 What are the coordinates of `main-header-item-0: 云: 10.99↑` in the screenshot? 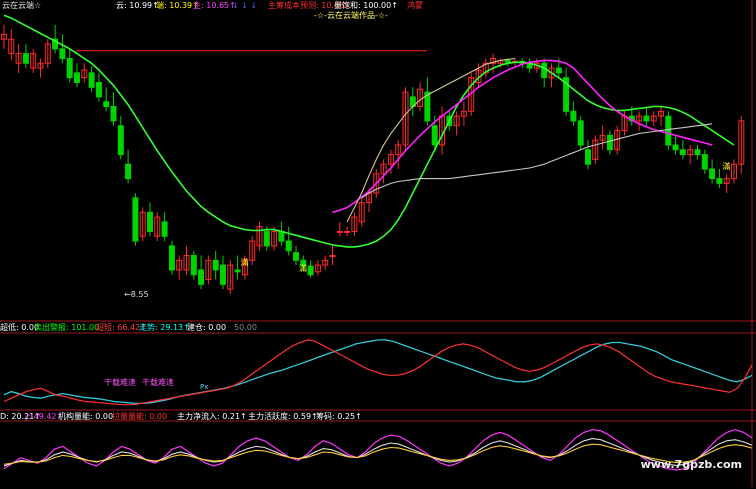 It's located at (137, 5).